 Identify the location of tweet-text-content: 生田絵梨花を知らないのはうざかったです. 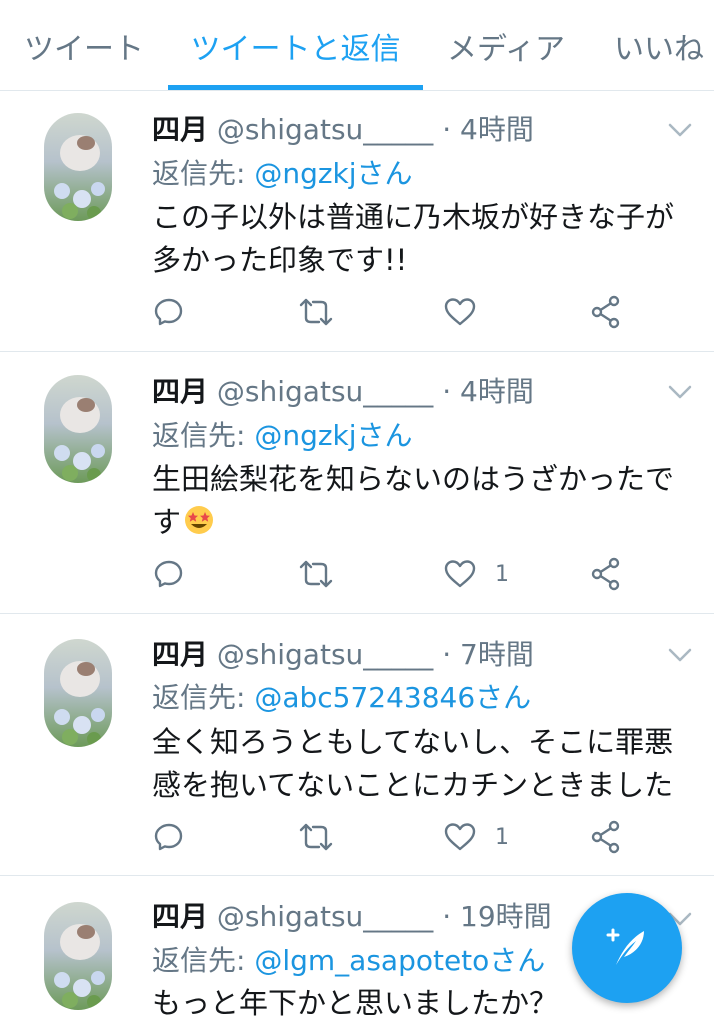
(413, 500).